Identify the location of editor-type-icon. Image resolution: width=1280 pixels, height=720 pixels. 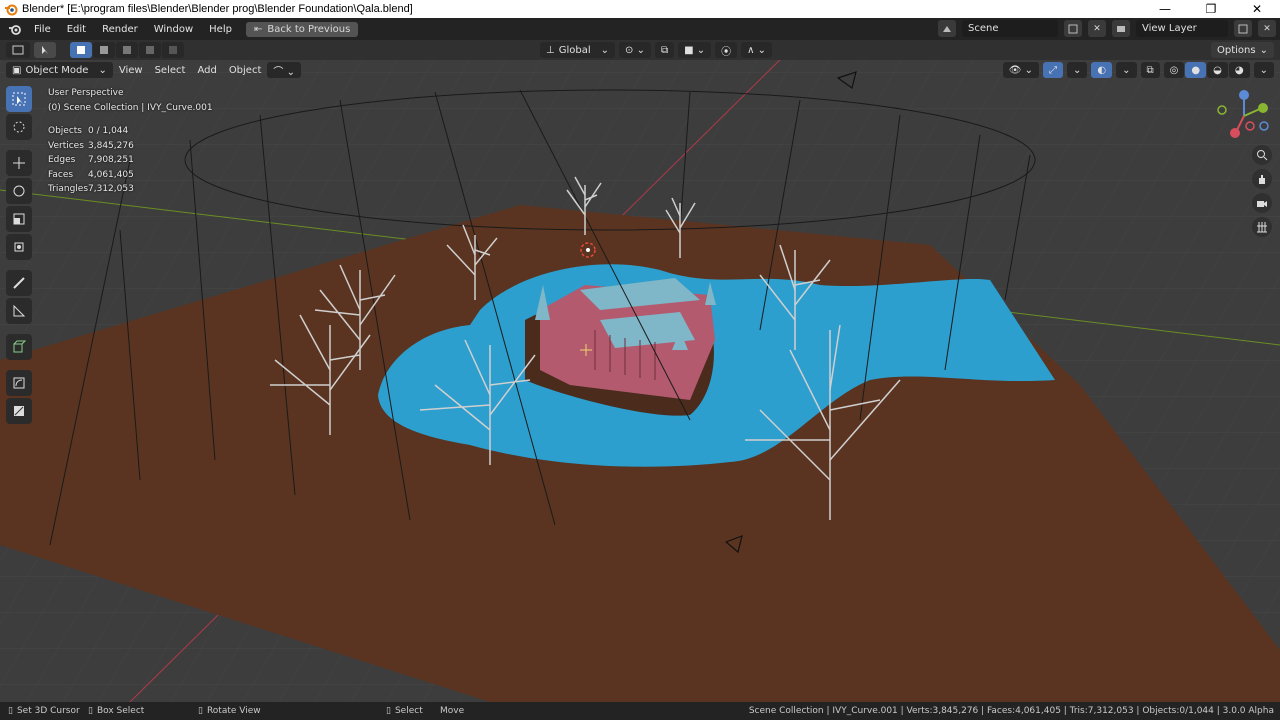
(18, 50).